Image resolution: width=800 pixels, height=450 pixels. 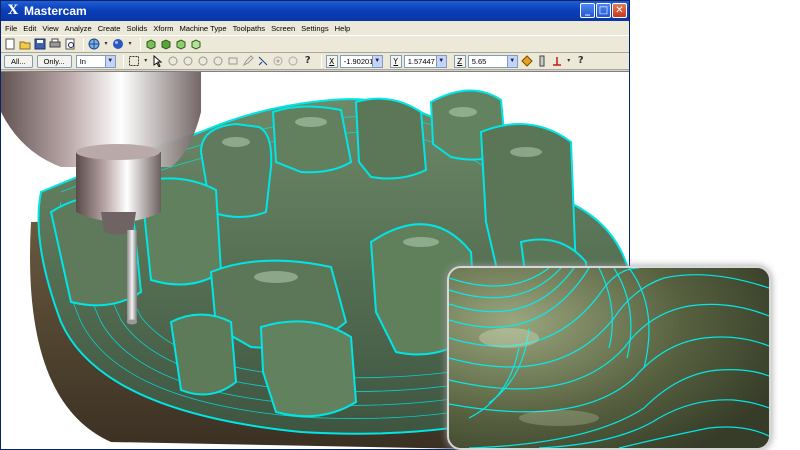 What do you see at coordinates (163, 28) in the screenshot?
I see `menu-xform: Xform` at bounding box center [163, 28].